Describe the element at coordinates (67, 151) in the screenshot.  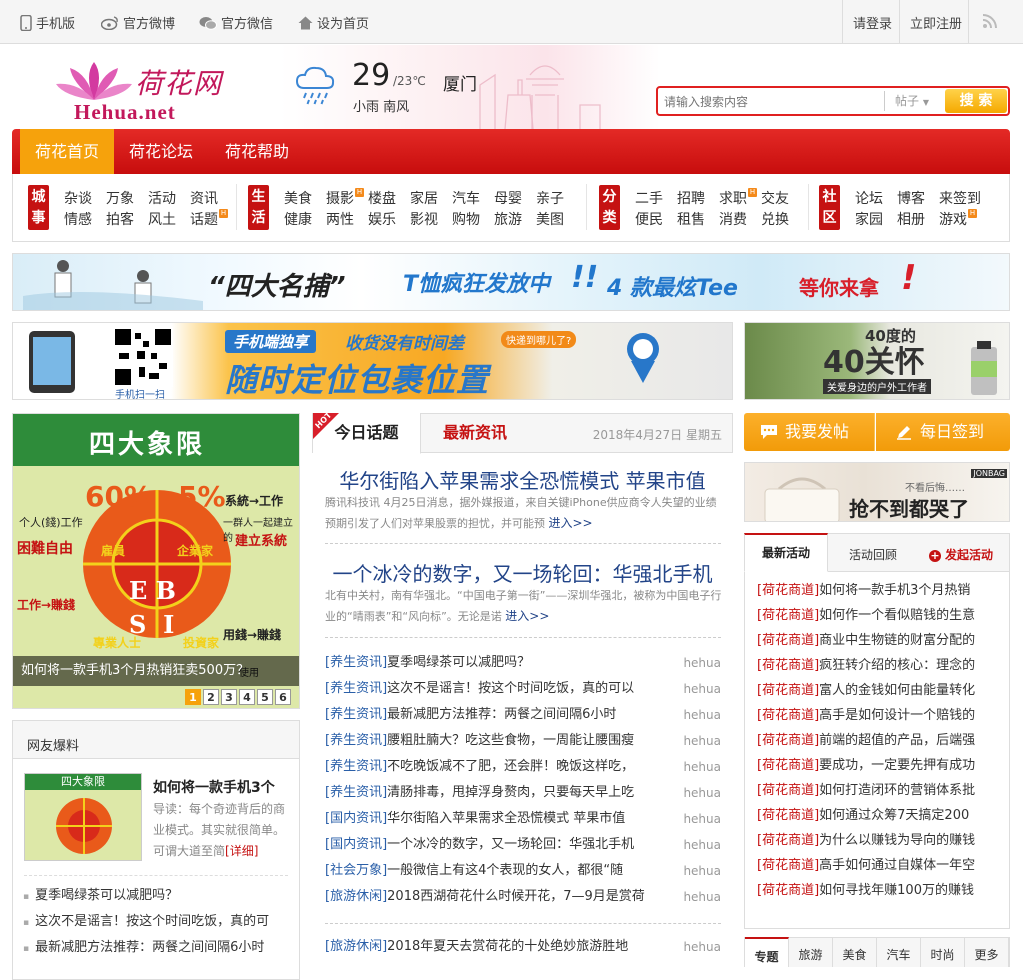
I see `nav-home: 荷花首页` at that location.